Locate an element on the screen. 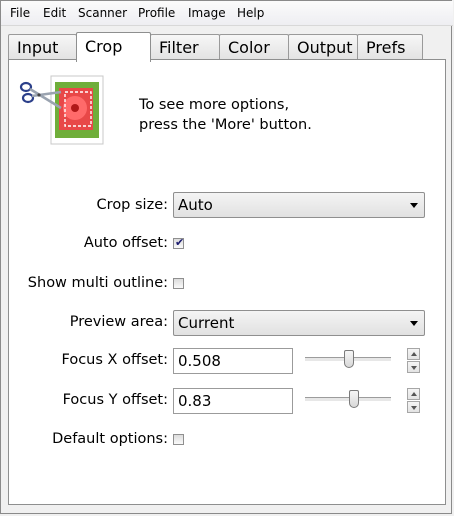 The height and width of the screenshot is (516, 454). tab-crop: Crop is located at coordinates (113, 47).